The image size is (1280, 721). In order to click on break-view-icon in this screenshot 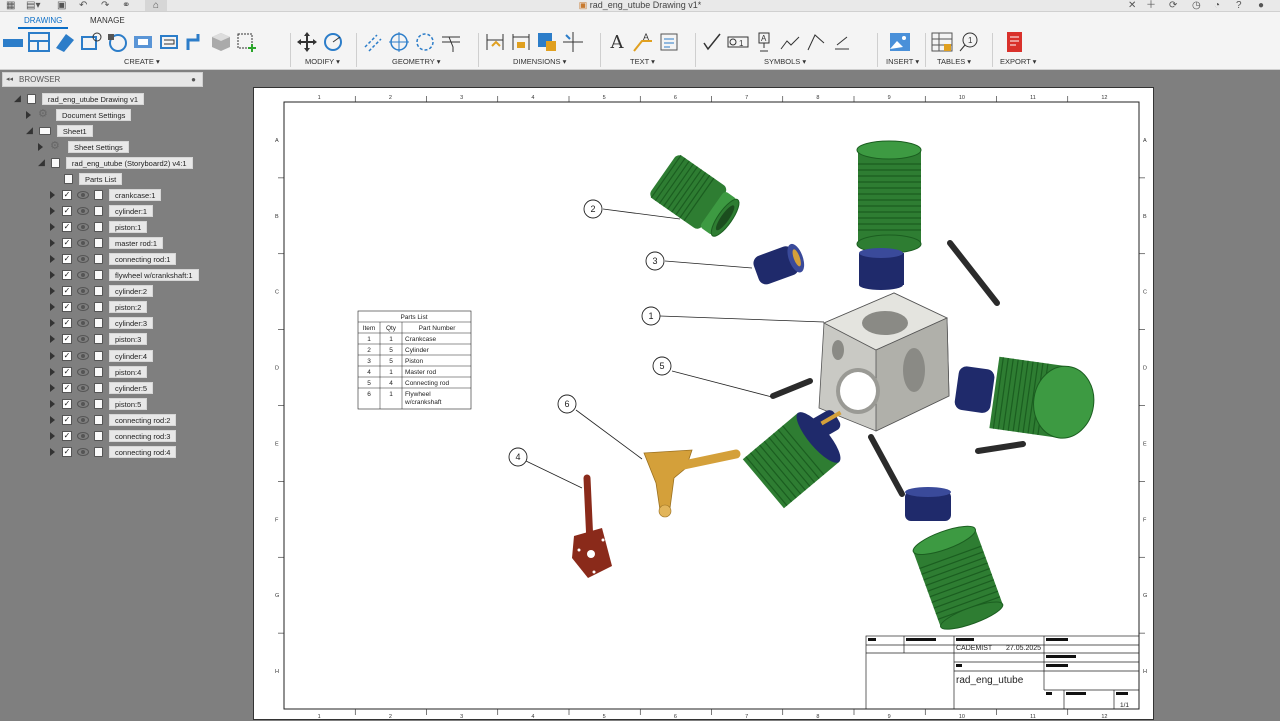, I will do `click(117, 42)`.